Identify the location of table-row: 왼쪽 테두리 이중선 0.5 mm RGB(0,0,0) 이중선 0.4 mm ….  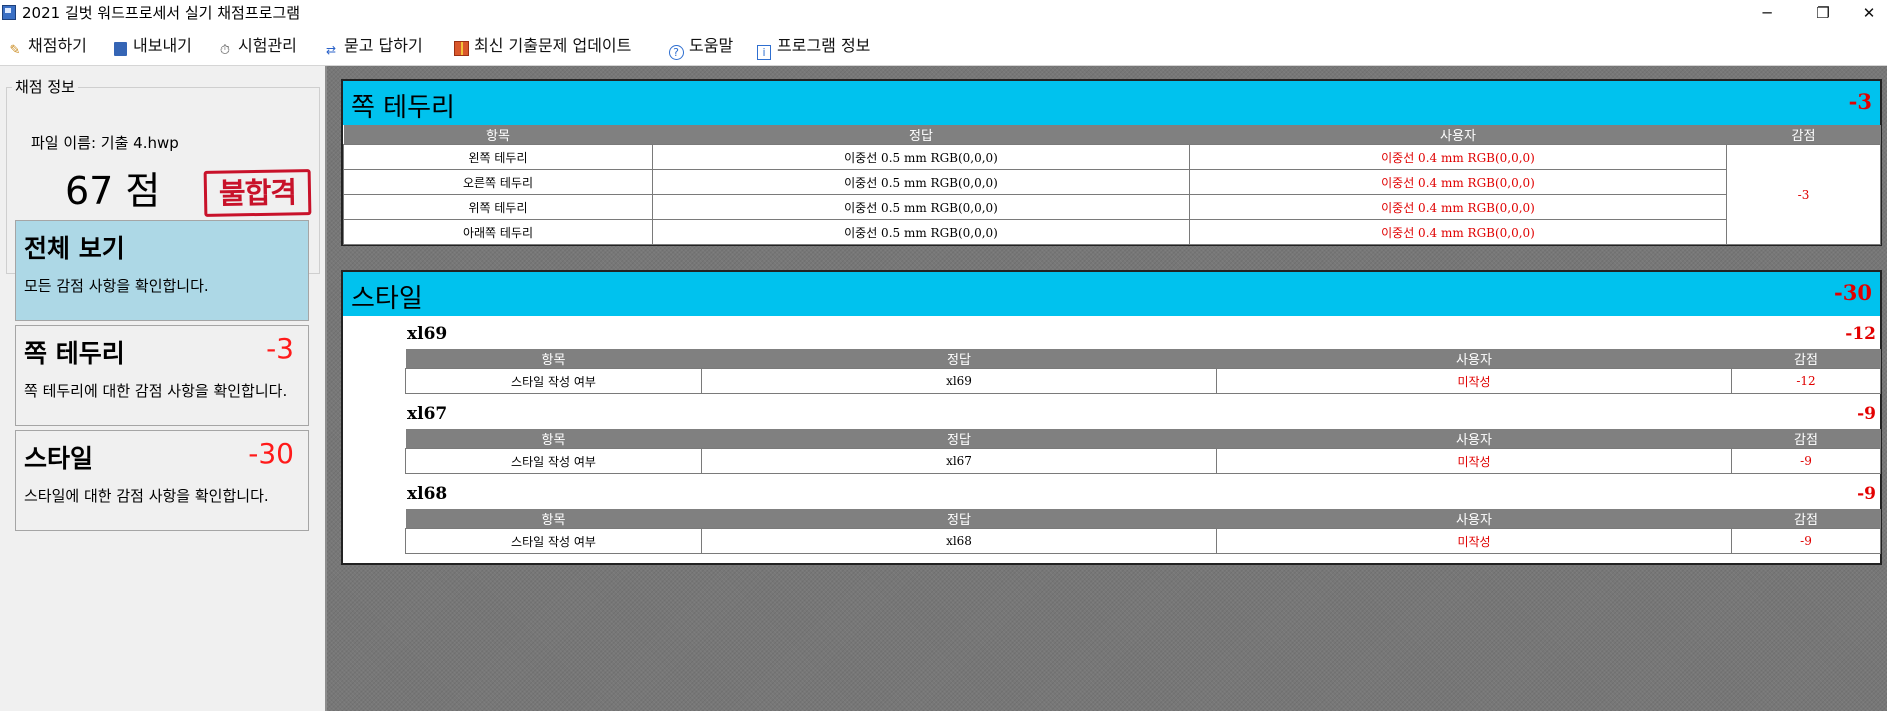
(1112, 194).